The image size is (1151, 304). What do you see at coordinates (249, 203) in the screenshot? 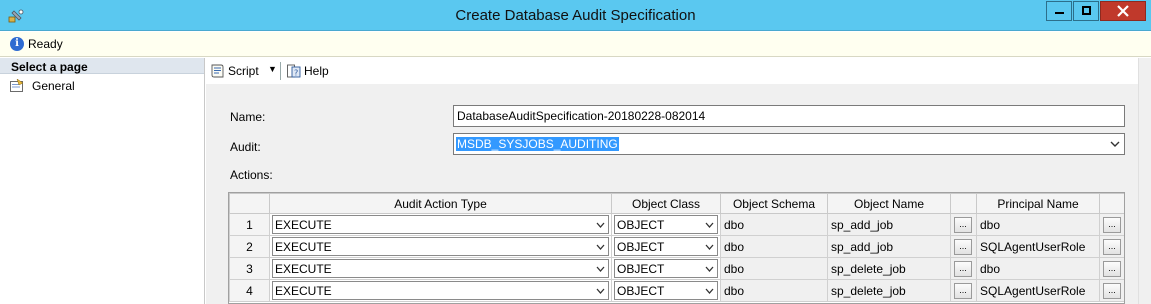
I see `grid-header-rownum` at bounding box center [249, 203].